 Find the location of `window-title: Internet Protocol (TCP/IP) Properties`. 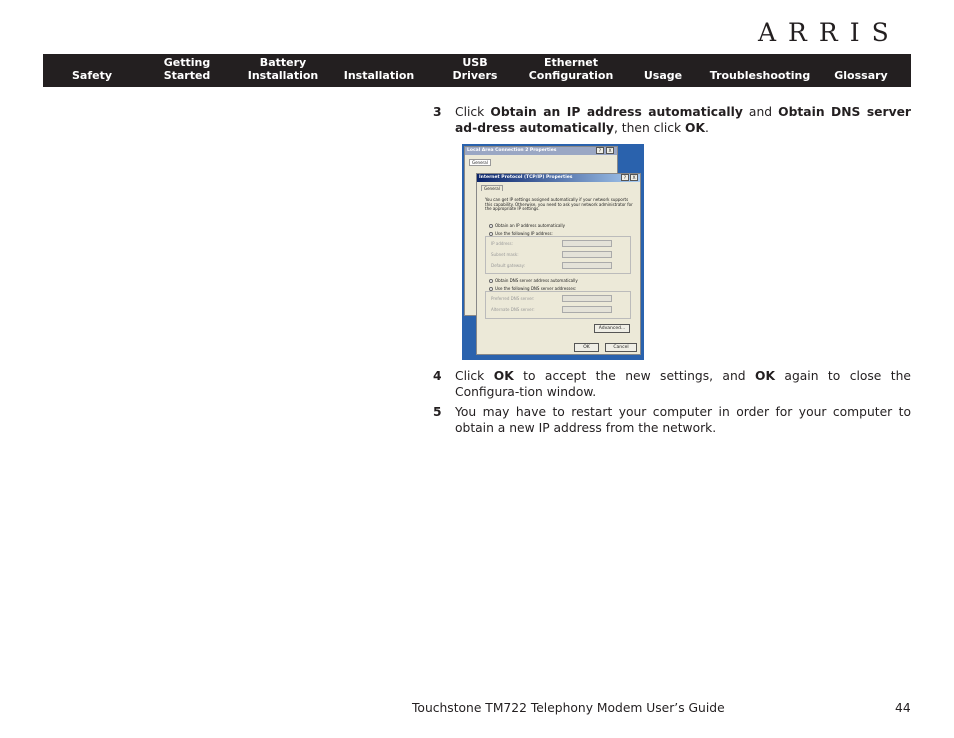

window-title: Internet Protocol (TCP/IP) Properties is located at coordinates (558, 178).